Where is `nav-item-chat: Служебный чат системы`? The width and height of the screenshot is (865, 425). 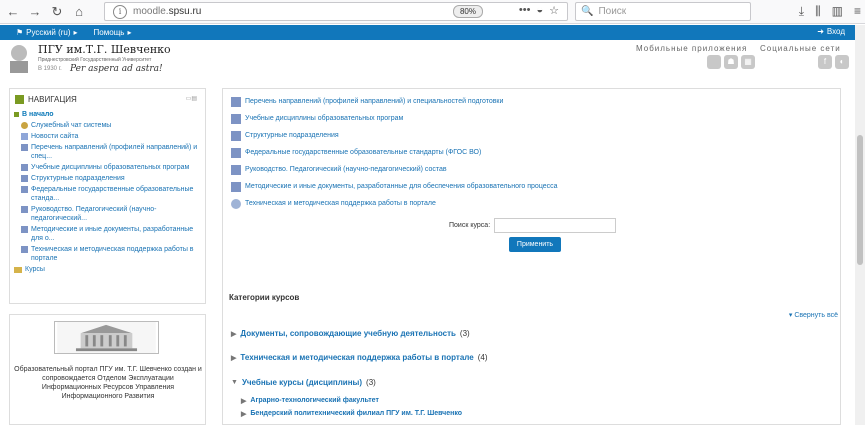 nav-item-chat: Служебный чат системы is located at coordinates (111, 125).